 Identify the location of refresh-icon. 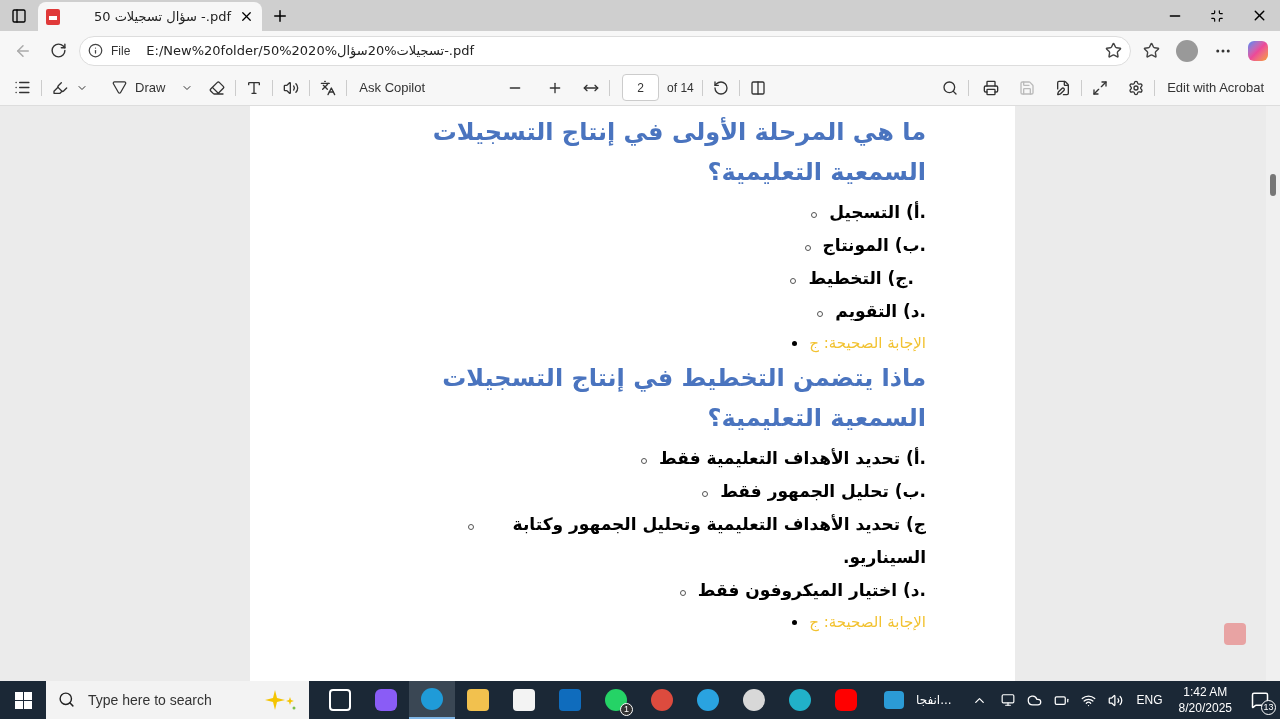
(58, 50).